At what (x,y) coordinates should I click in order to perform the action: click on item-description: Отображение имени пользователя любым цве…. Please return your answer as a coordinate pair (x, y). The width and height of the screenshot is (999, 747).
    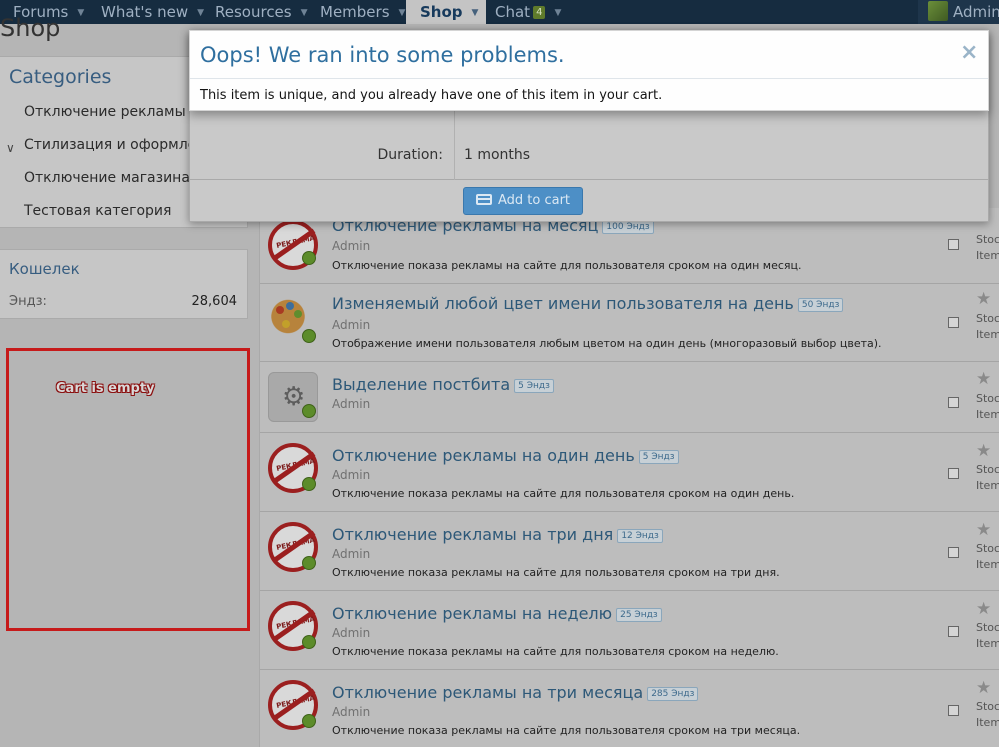
    Looking at the image, I should click on (607, 343).